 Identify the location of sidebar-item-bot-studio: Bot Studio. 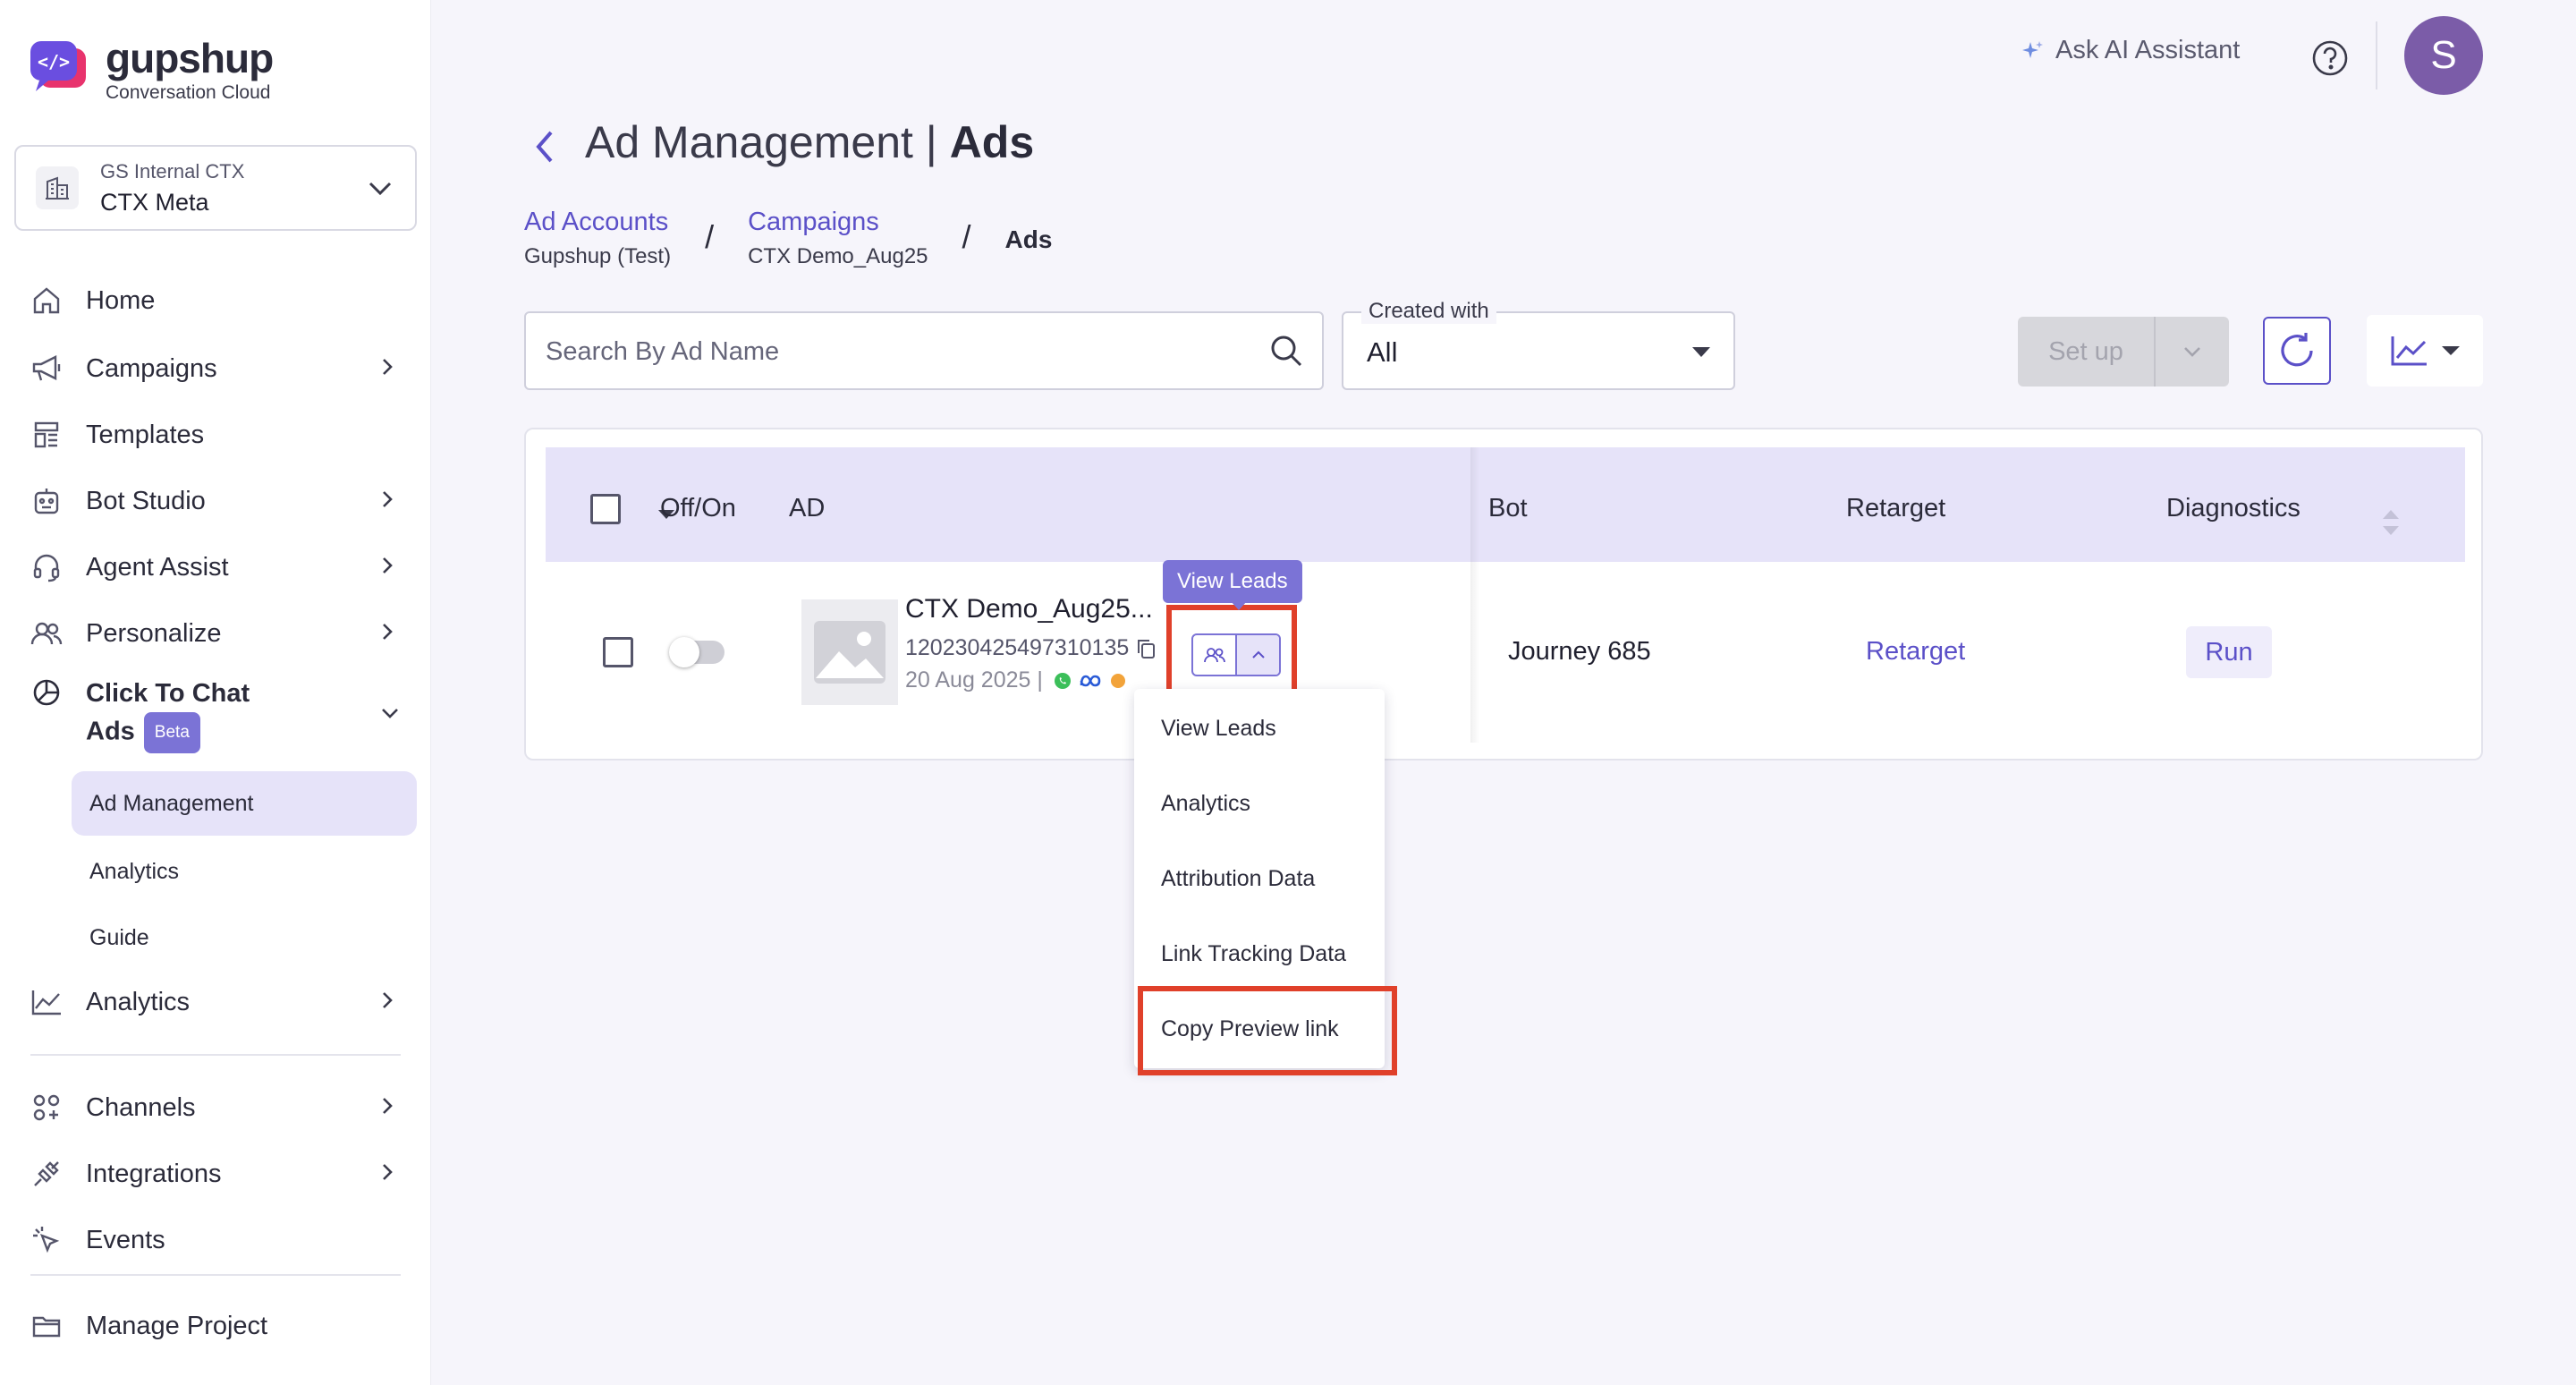
(215, 501).